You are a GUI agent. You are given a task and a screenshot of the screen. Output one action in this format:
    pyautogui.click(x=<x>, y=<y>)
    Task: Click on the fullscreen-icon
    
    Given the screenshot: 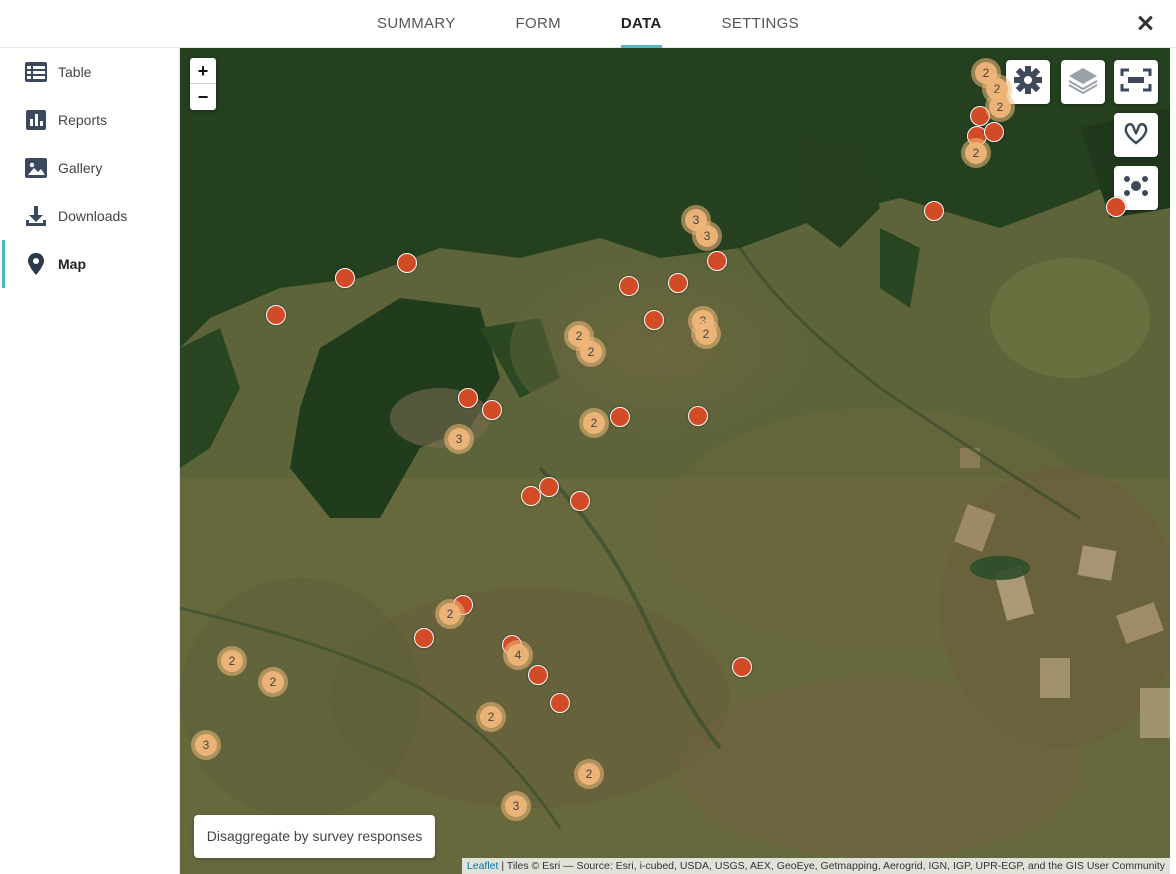 What is the action you would take?
    pyautogui.click(x=1136, y=82)
    